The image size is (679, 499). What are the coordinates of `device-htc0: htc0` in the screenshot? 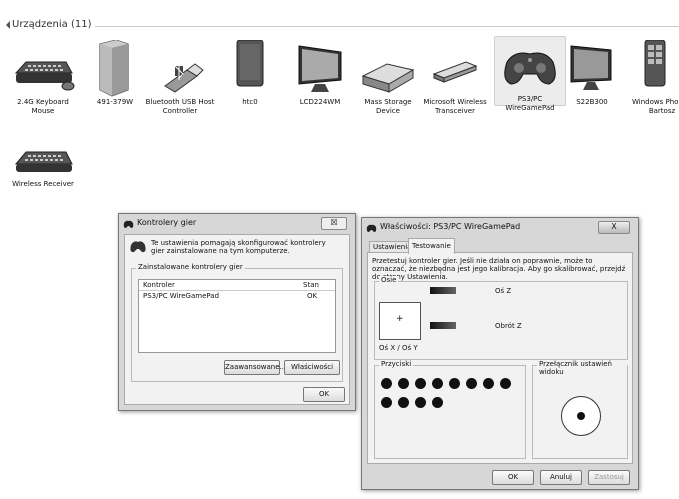 It's located at (250, 73).